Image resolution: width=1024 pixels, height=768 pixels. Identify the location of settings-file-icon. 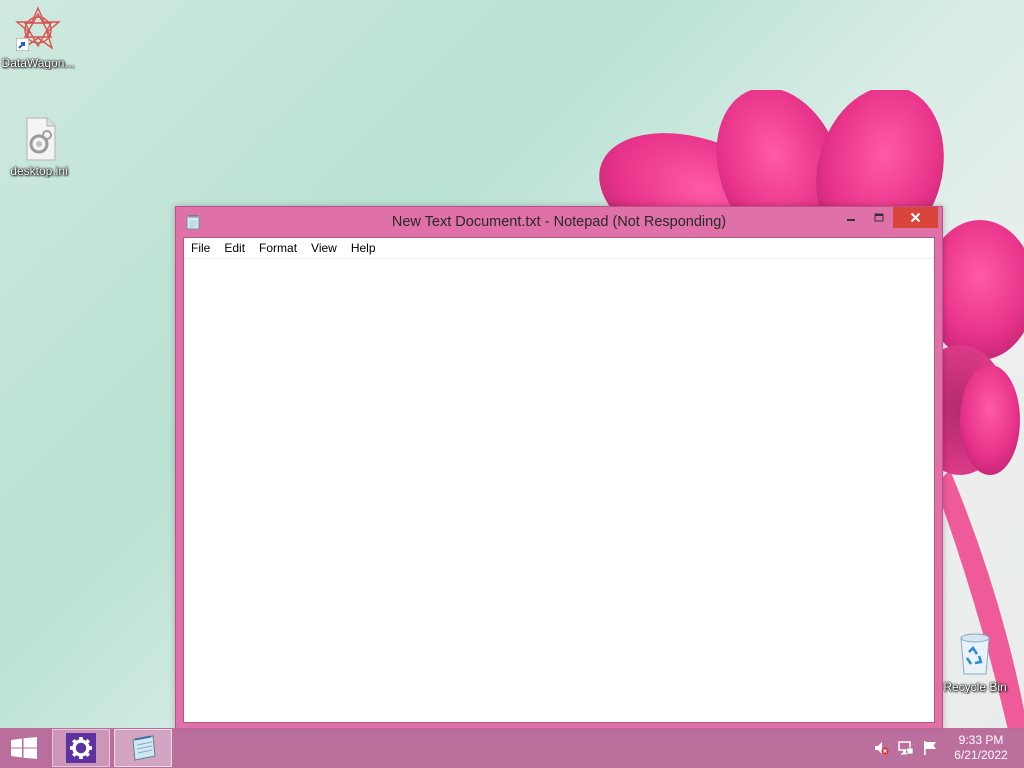
(39, 138).